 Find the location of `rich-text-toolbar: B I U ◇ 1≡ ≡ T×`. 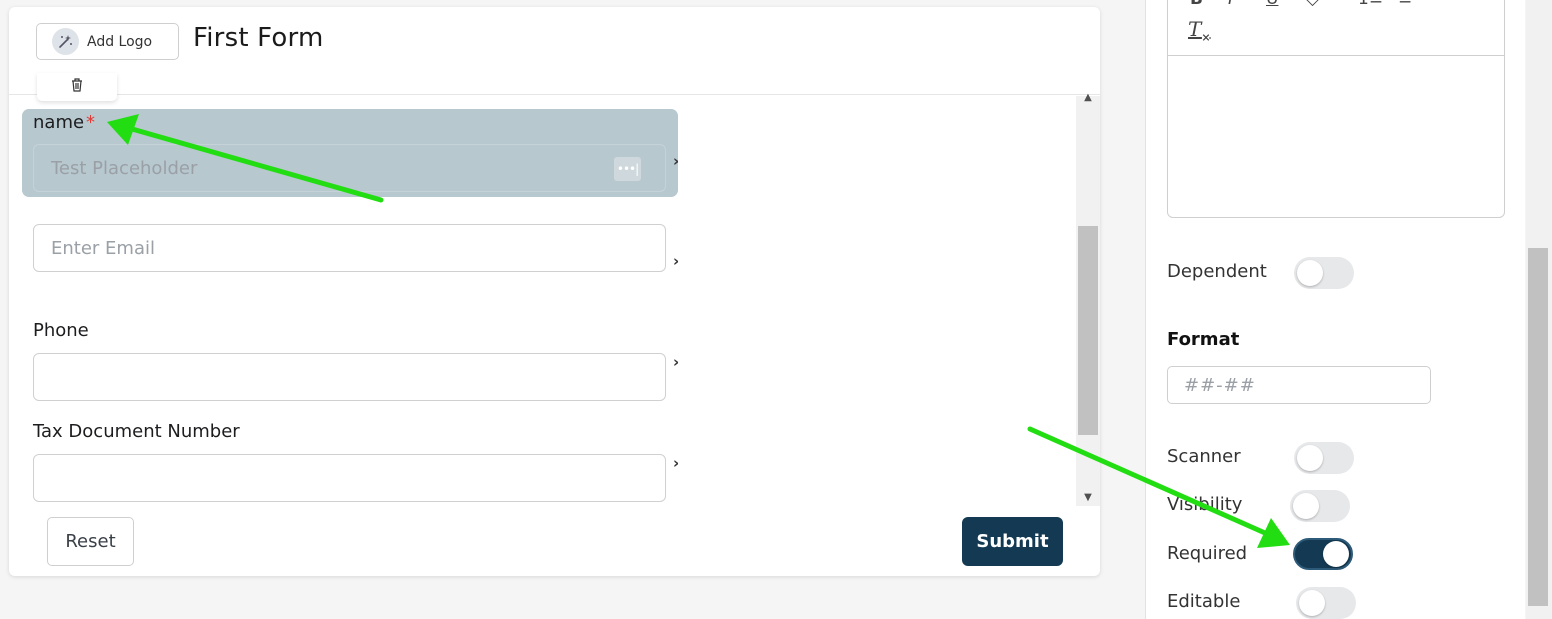

rich-text-toolbar: B I U ◇ 1≡ ≡ T× is located at coordinates (1336, 28).